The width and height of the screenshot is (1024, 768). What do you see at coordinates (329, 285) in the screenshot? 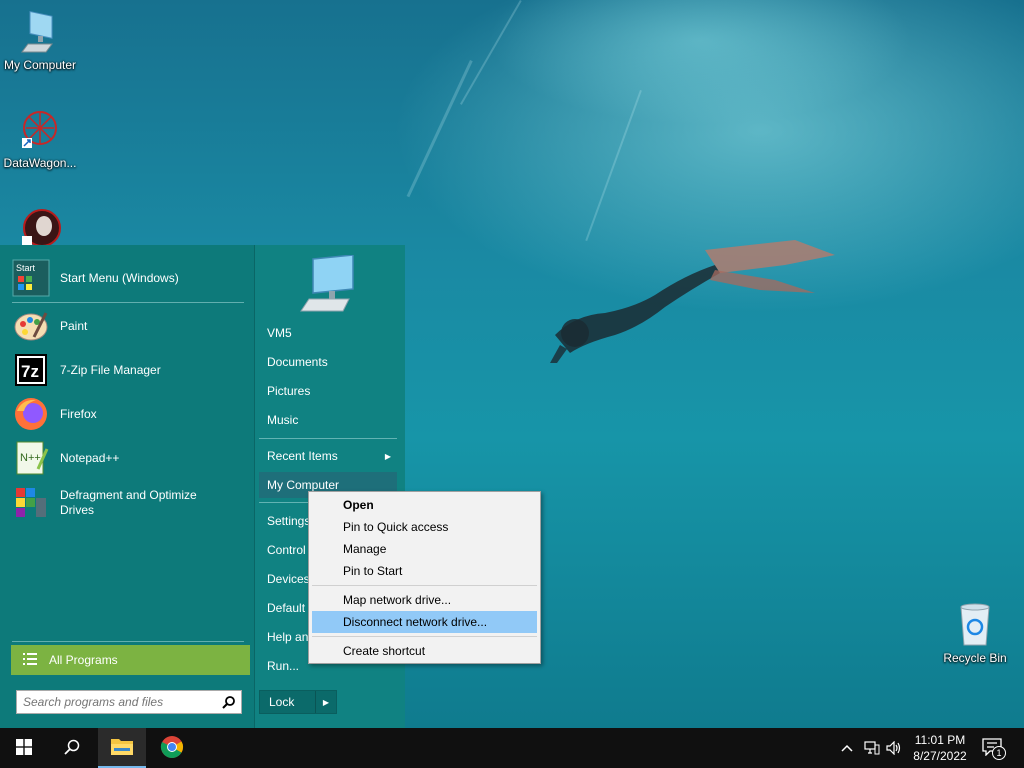
I see `user-picture-icon` at bounding box center [329, 285].